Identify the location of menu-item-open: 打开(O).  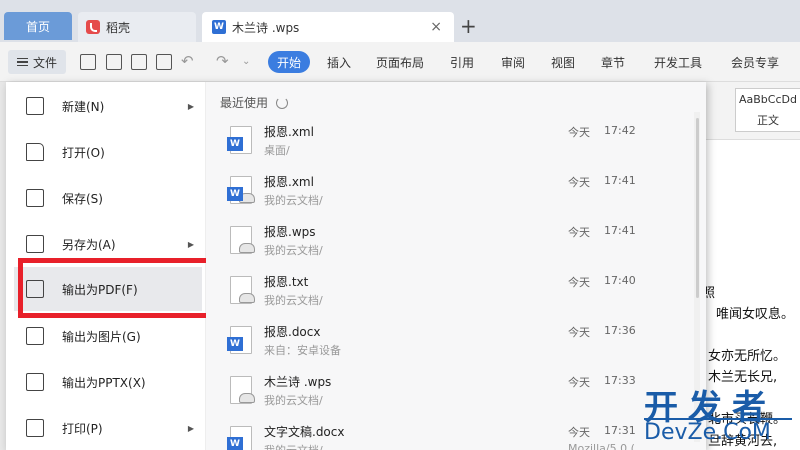
(106, 152).